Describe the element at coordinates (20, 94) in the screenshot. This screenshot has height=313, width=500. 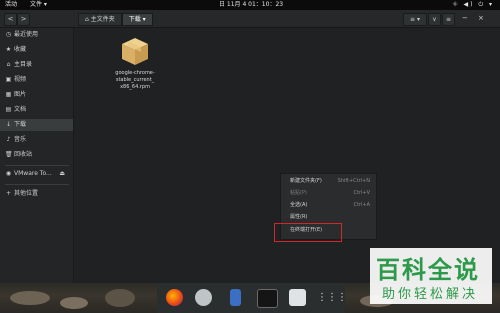
I see `sidebar-item-label: 图片` at that location.